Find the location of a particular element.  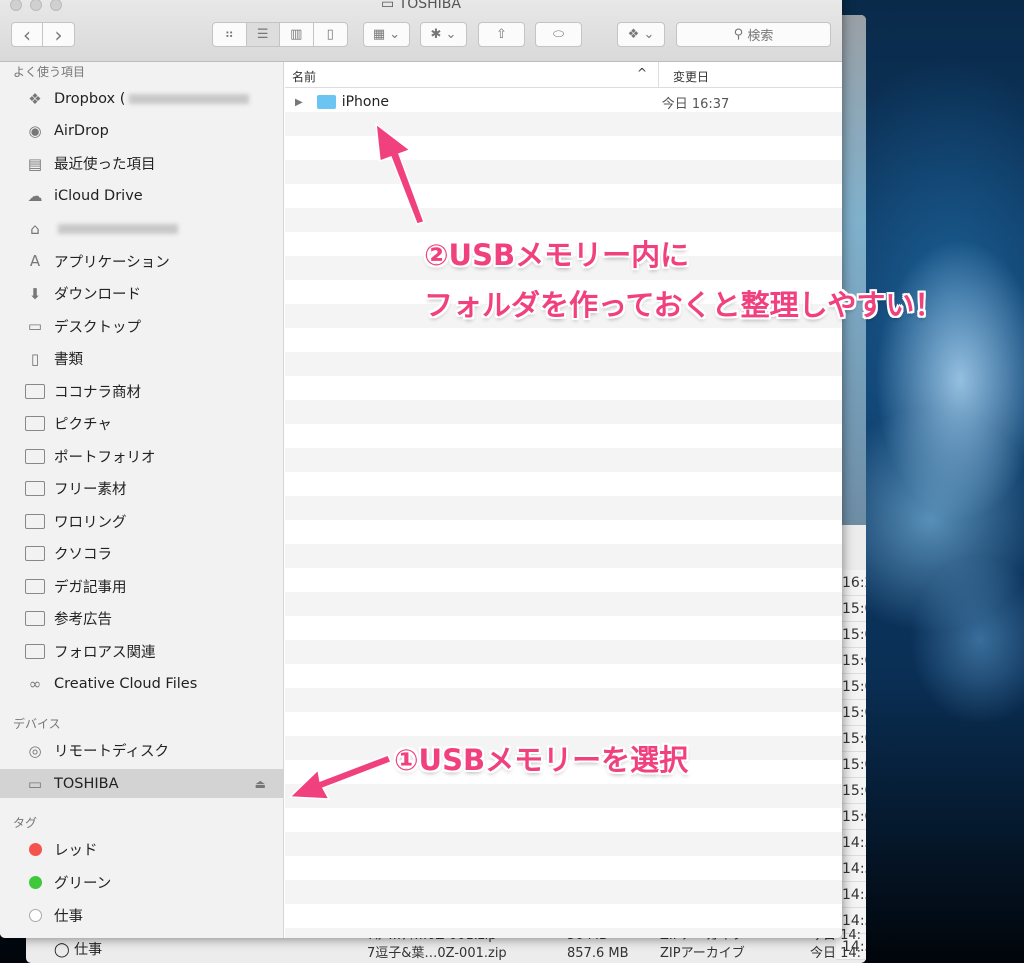

annotation-step2-line1: ②USBメモリー内に is located at coordinates (557, 255).